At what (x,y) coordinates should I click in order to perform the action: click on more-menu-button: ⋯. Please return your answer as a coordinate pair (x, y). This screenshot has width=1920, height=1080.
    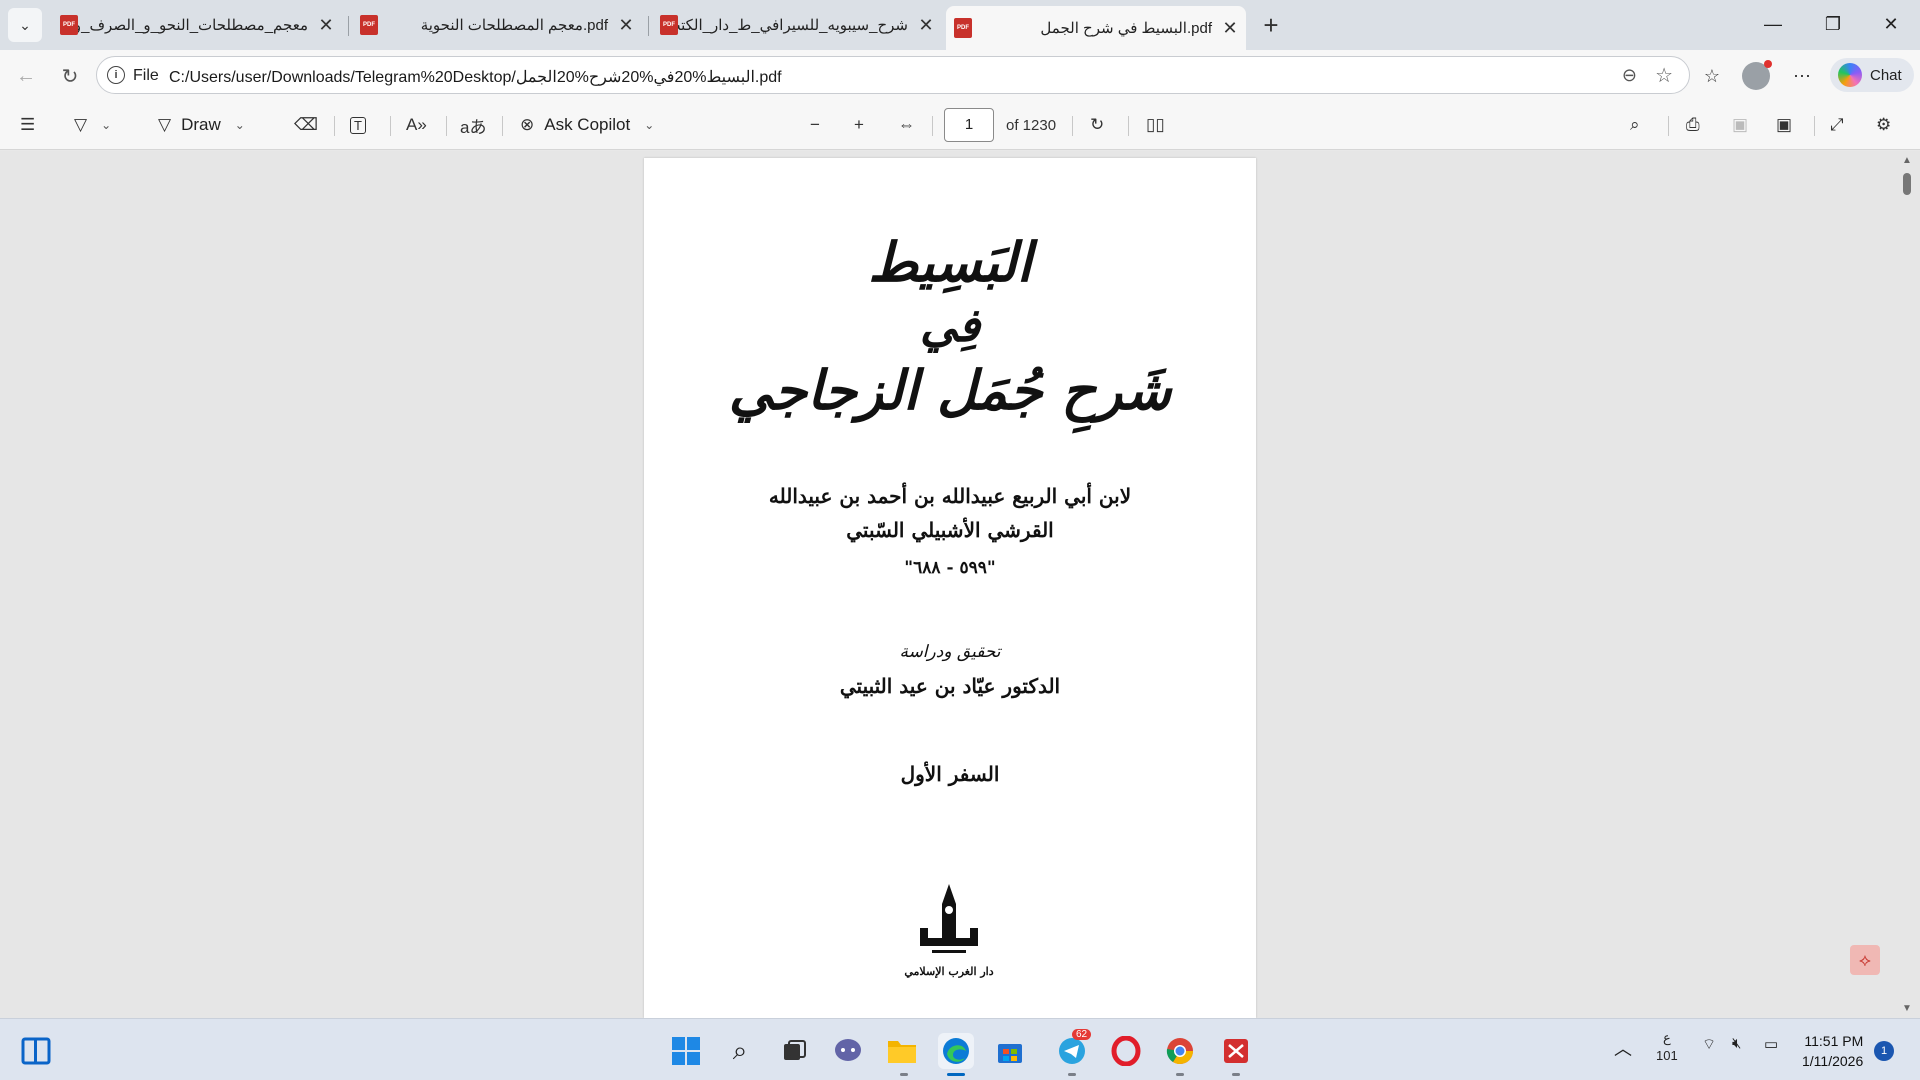
    Looking at the image, I should click on (1802, 76).